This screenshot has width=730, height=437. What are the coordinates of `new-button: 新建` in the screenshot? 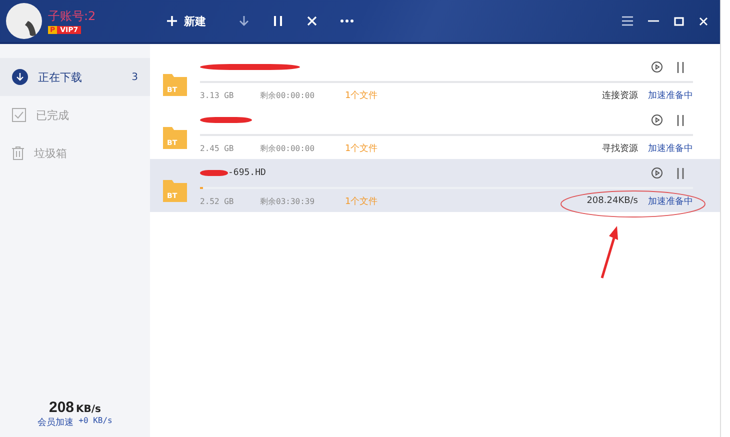 It's located at (186, 21).